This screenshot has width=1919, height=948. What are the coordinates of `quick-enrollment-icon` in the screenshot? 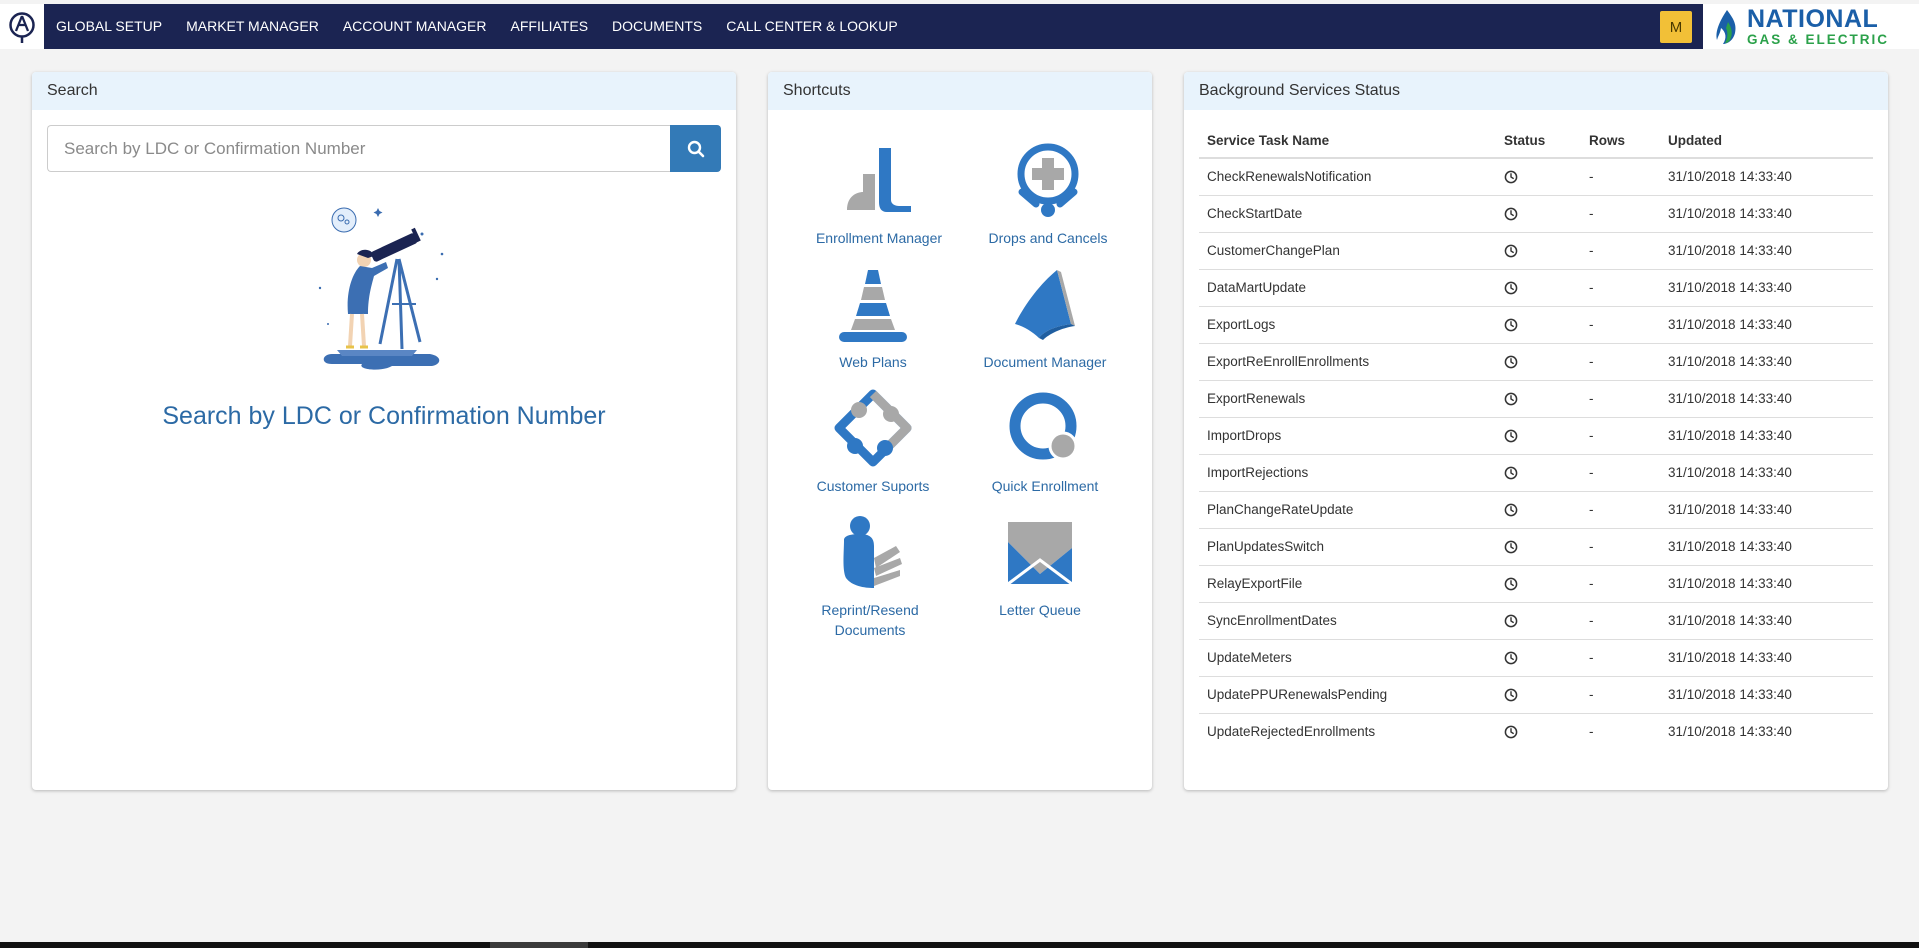 It's located at (1043, 426).